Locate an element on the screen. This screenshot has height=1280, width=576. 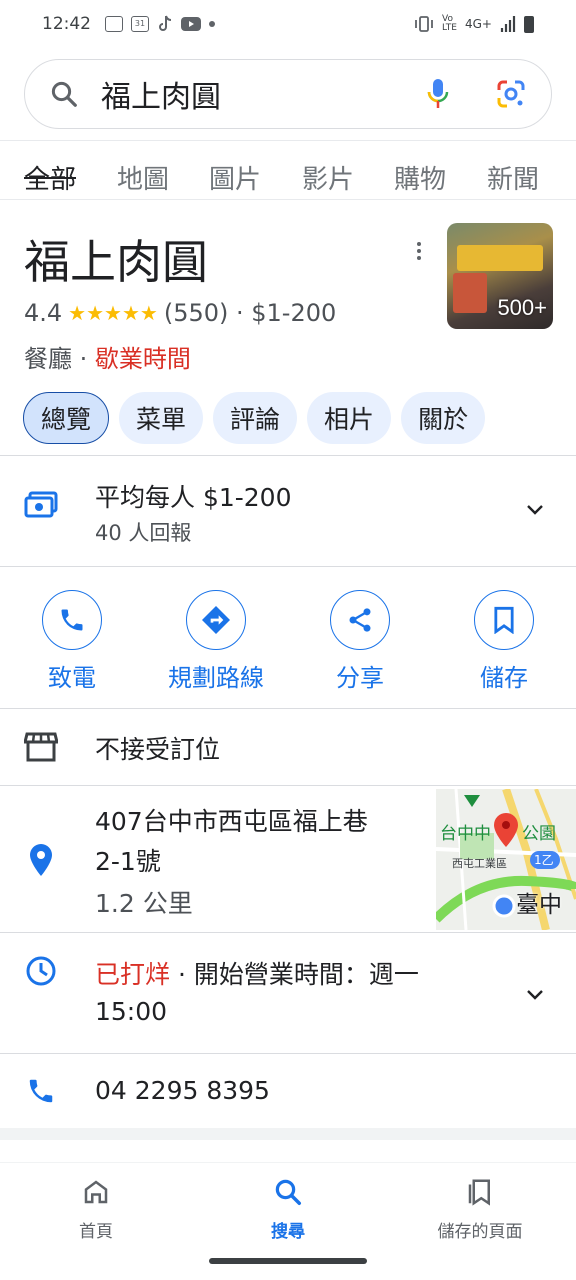
tab-news: 新聞 is located at coordinates (513, 177).